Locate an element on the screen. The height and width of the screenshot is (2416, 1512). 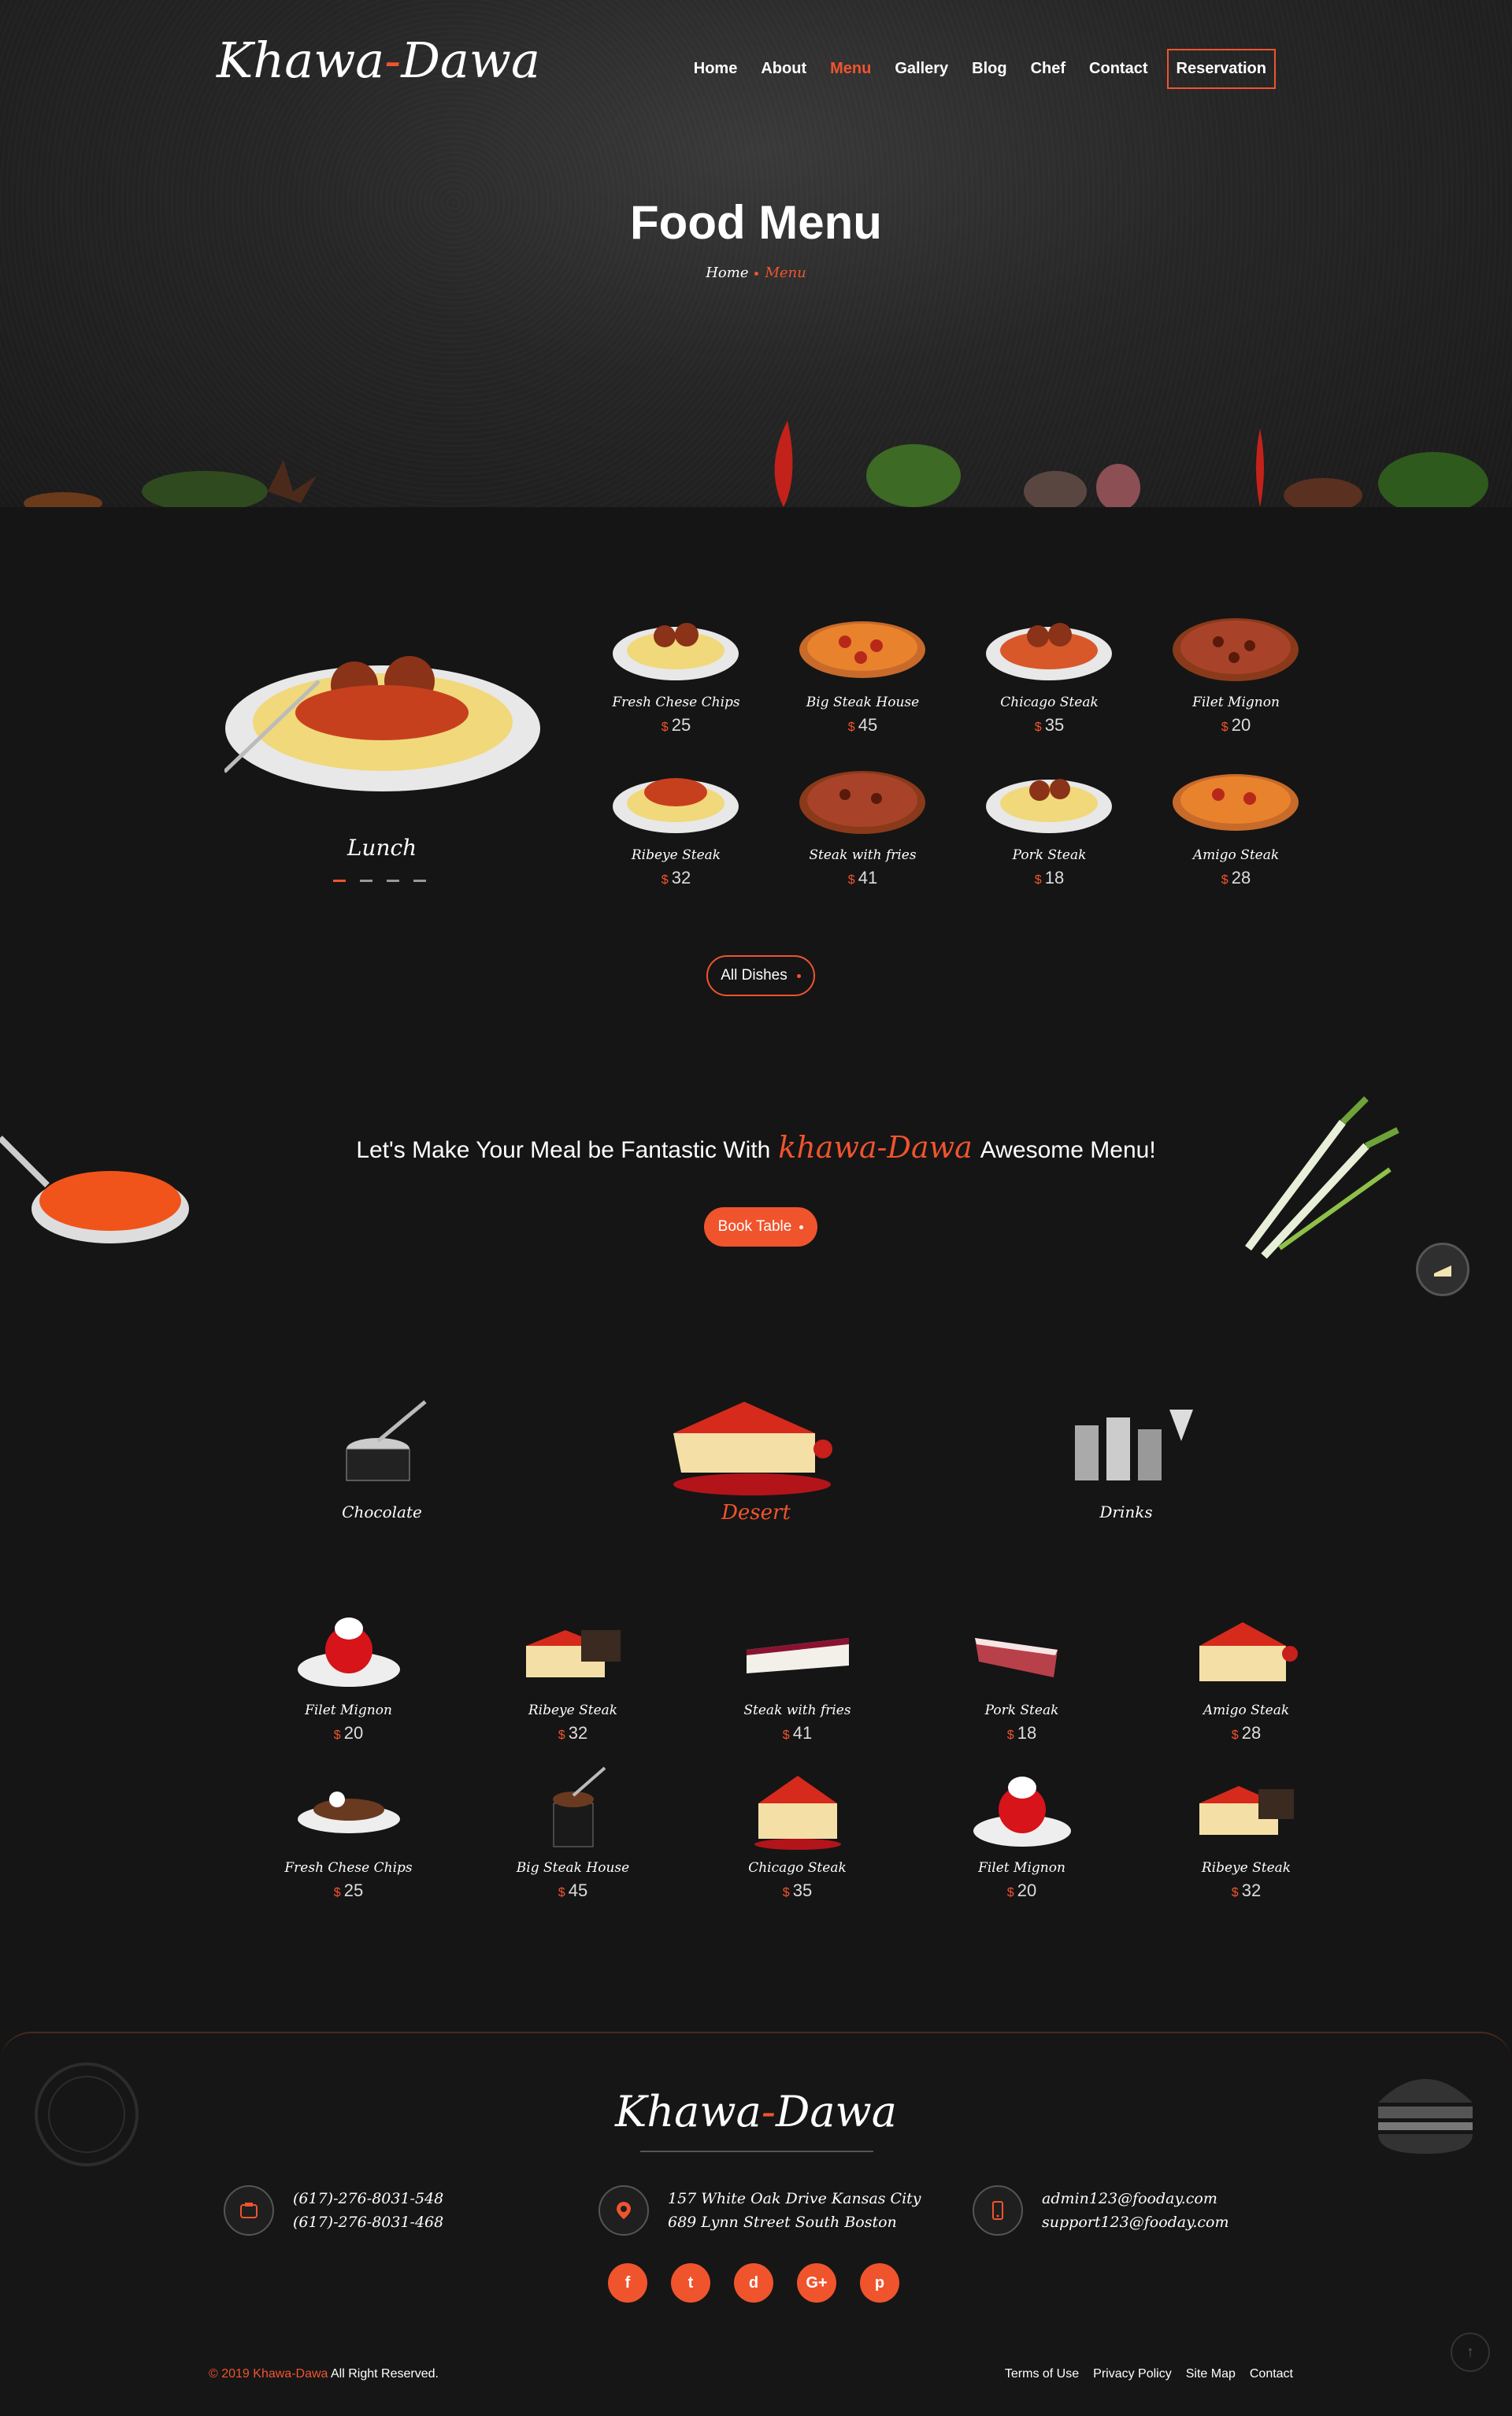
dish-card: Chicago Steak $35 is located at coordinates (1049, 671).